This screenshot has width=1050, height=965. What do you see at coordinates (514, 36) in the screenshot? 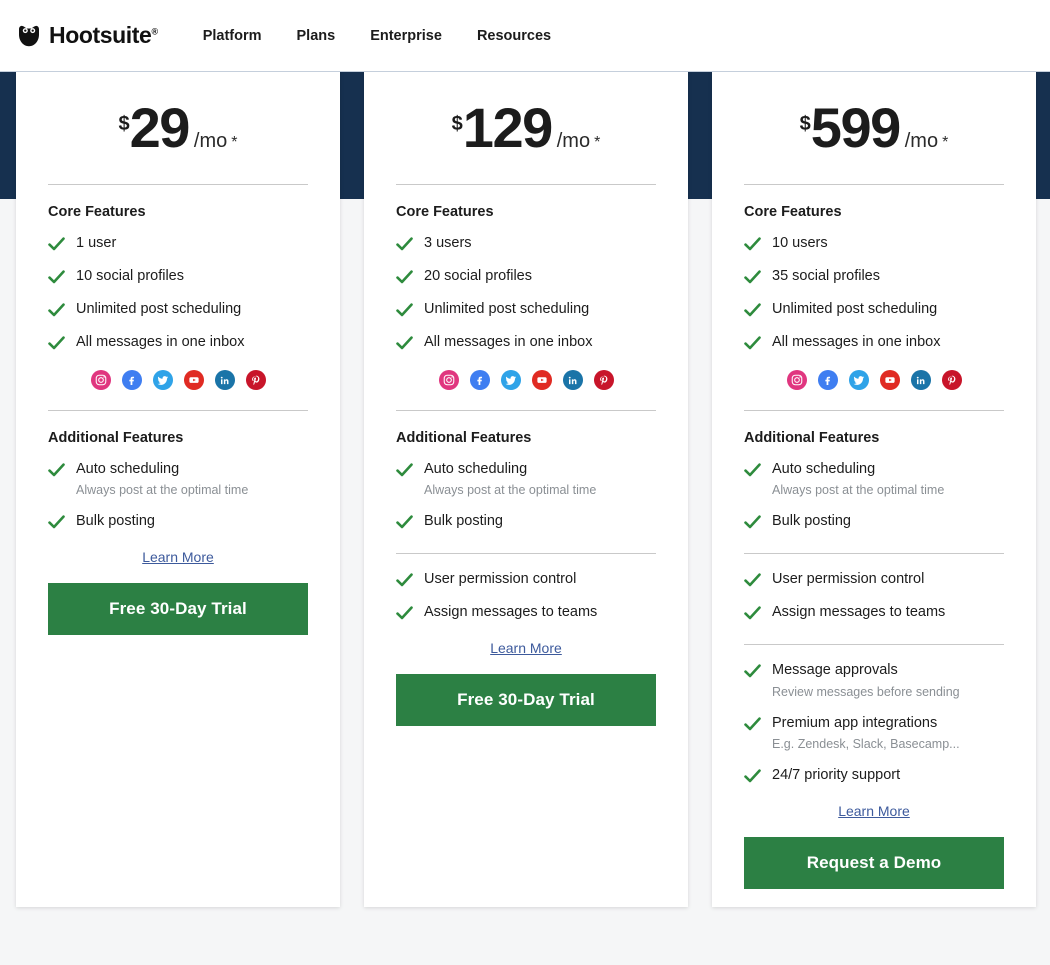
I see `nav-item-resources: Resources` at bounding box center [514, 36].